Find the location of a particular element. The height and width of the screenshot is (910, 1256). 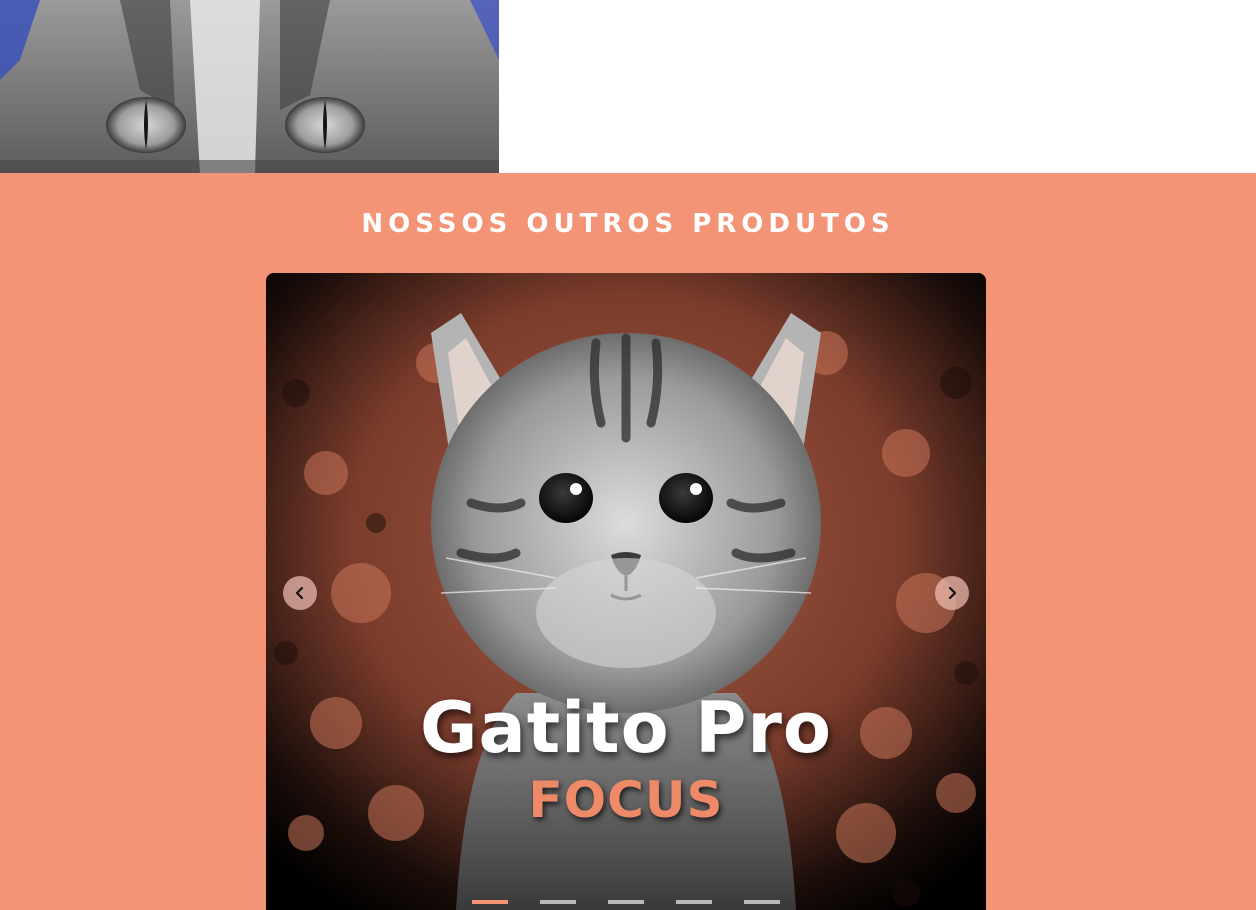

chevron-right-icon is located at coordinates (952, 593).